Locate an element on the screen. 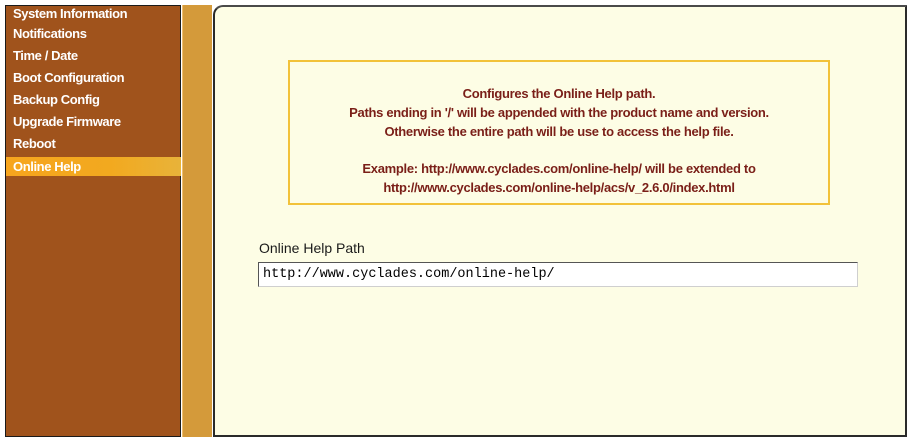 This screenshot has height=439, width=910. sidebar-item-boot-configuration: Boot Configuration is located at coordinates (93, 78).